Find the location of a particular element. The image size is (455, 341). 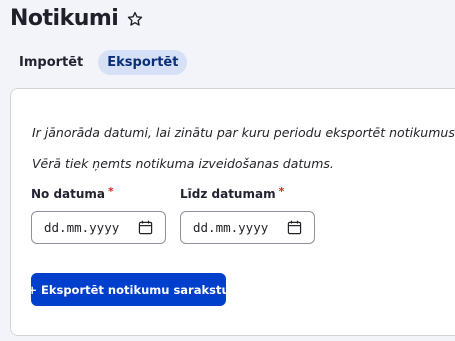

export-events-button: + Eksportēt notikumu sarakstu is located at coordinates (128, 289).